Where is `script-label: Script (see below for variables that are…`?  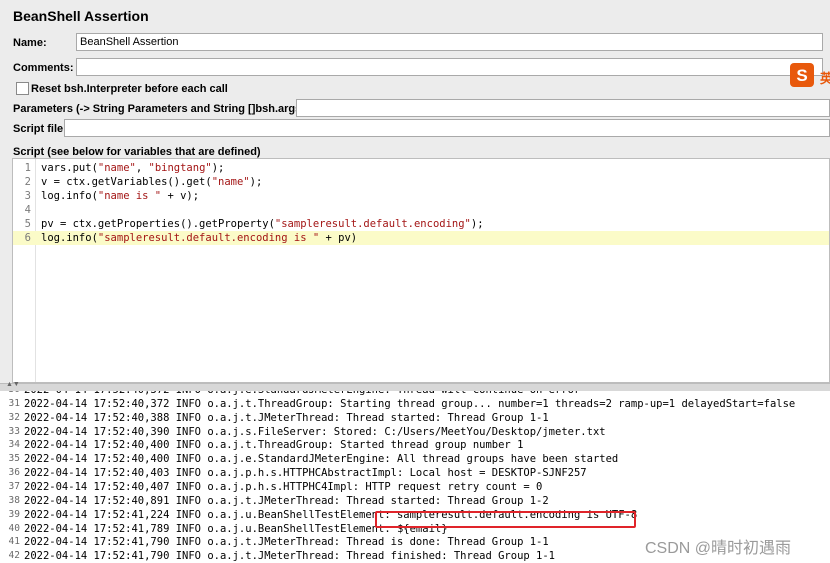
script-label: Script (see below for variables that are… is located at coordinates (137, 152).